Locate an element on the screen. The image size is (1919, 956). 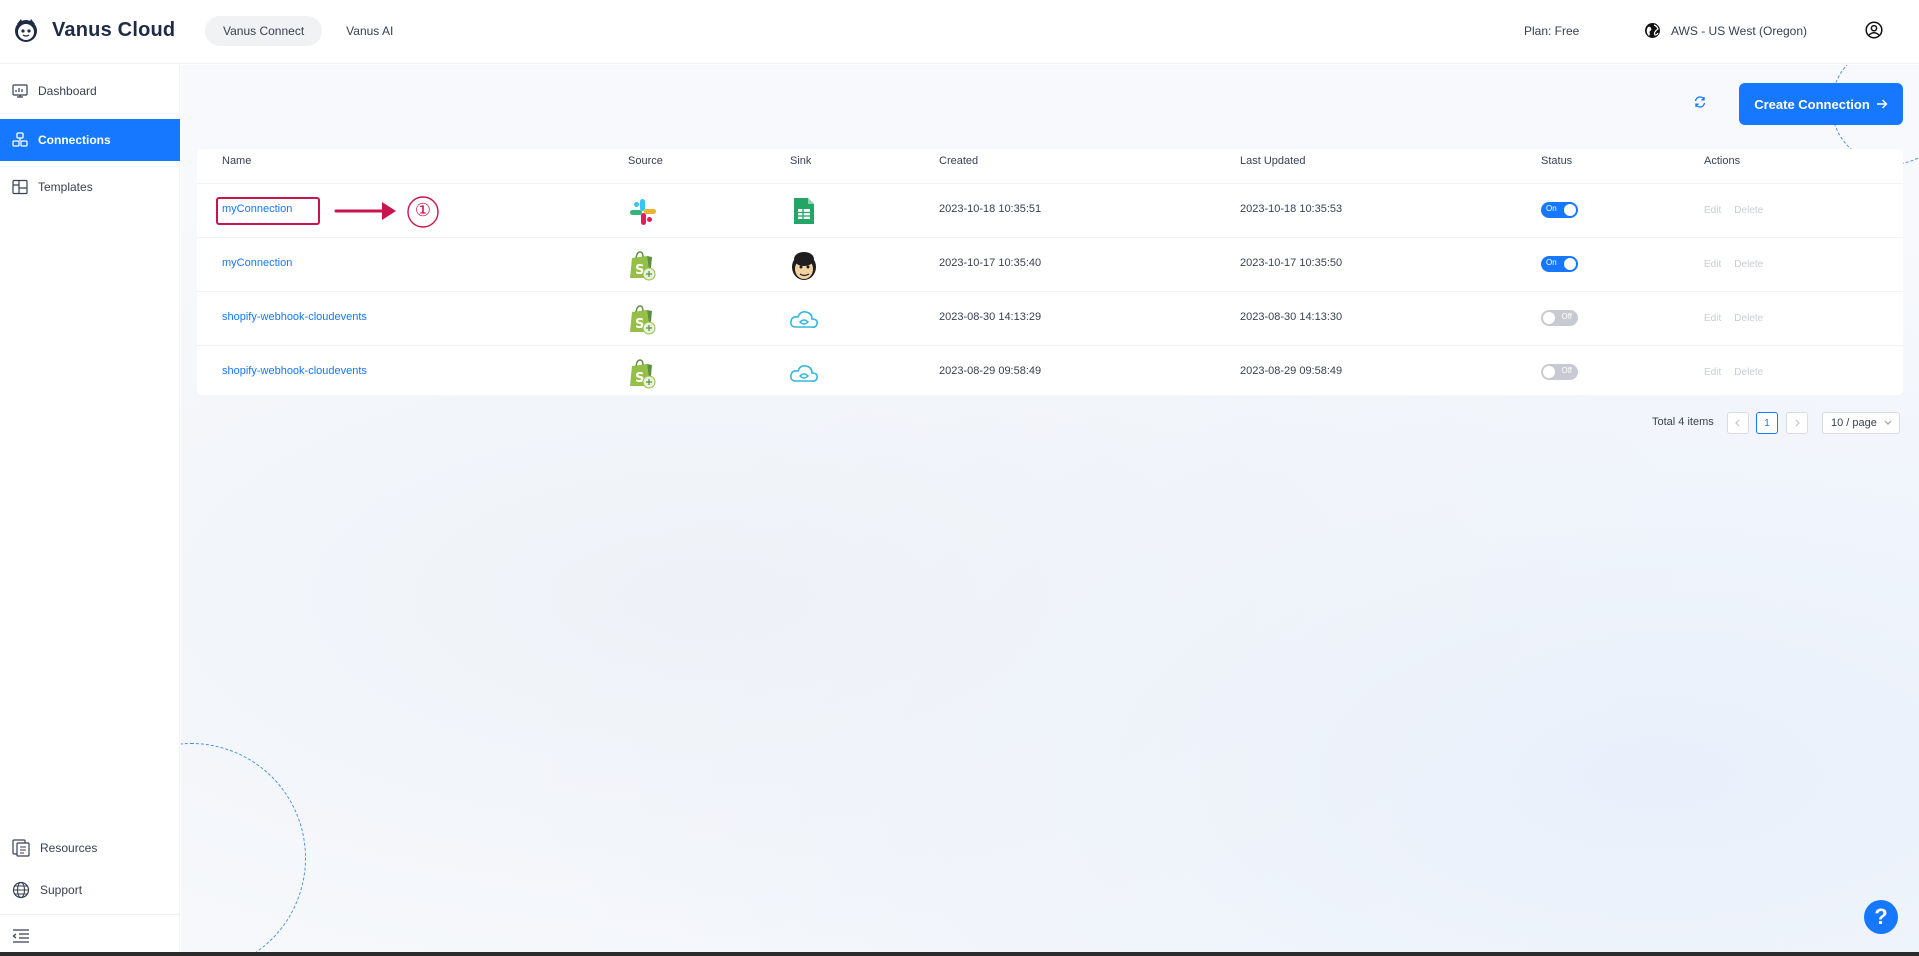
create-connection-label: Create Connection is located at coordinates (1812, 104).